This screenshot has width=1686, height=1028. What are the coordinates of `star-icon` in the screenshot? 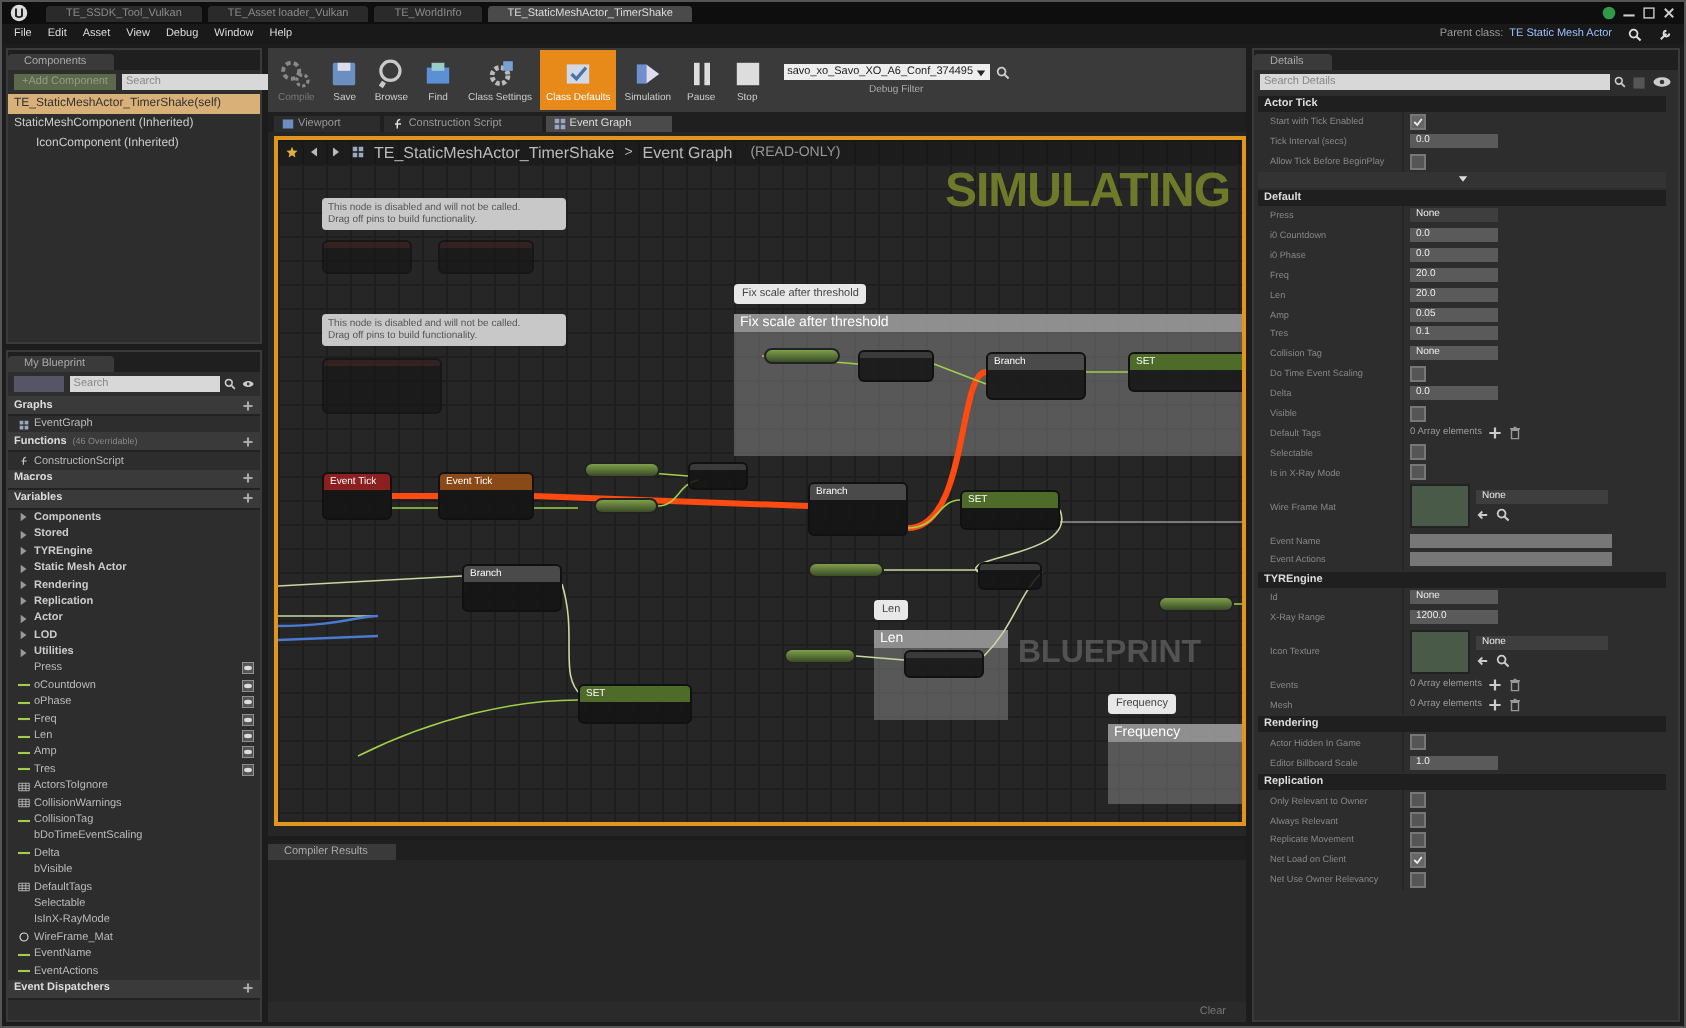 It's located at (292, 152).